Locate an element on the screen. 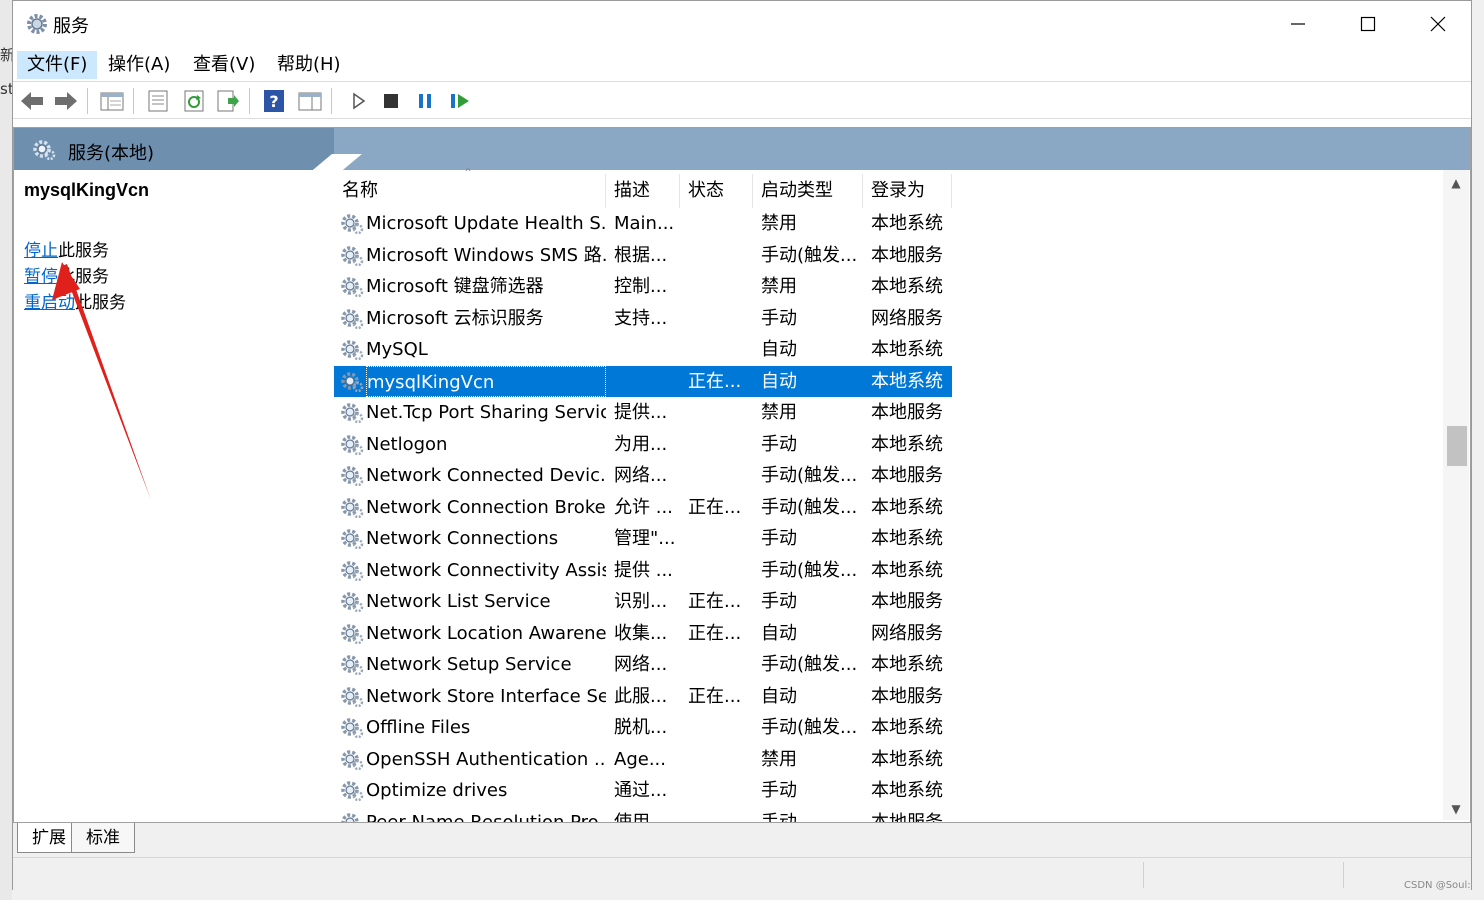  title-bar: 服务 is located at coordinates (742, 24).